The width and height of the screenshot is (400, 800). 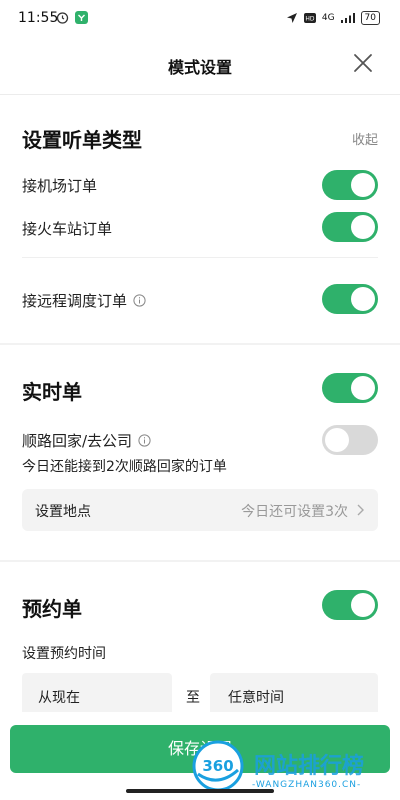 What do you see at coordinates (309, 766) in the screenshot?
I see `watermark-name: 网站排行榜` at bounding box center [309, 766].